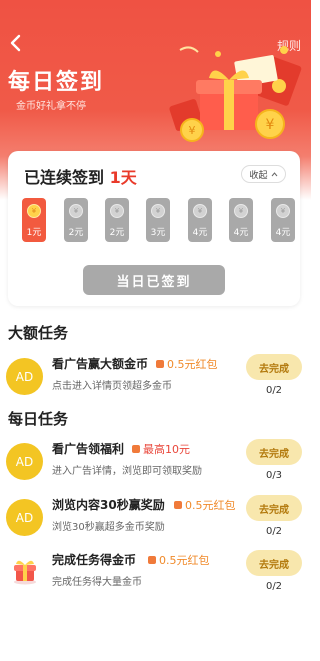  I want to click on streak-prefix: 已连续签到, so click(64, 177).